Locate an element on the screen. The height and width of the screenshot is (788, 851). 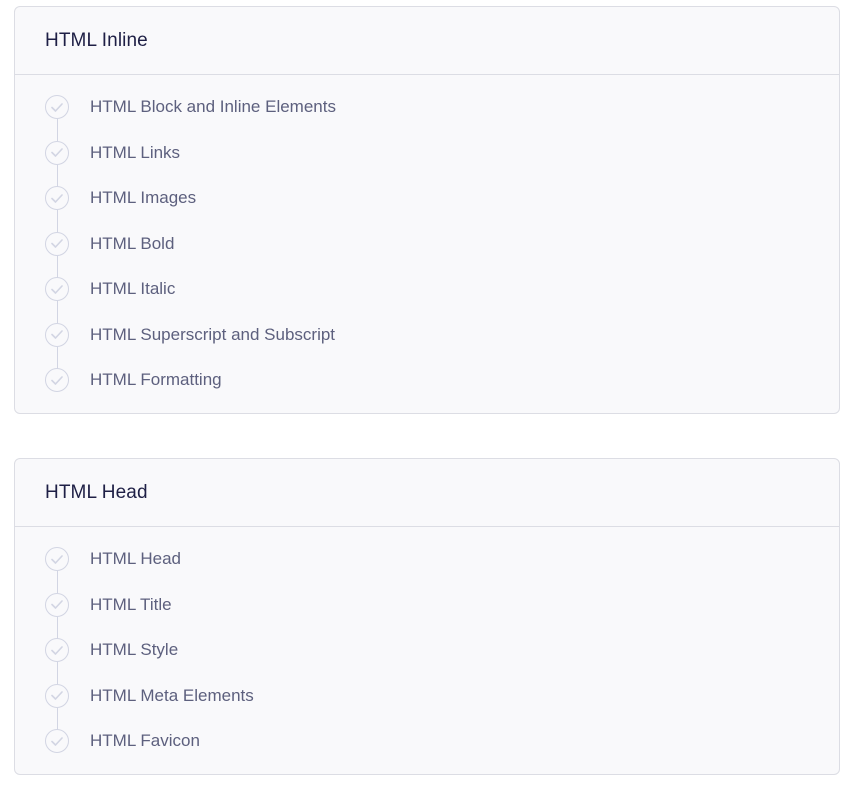
lesson-item: HTML Links is located at coordinates (442, 163).